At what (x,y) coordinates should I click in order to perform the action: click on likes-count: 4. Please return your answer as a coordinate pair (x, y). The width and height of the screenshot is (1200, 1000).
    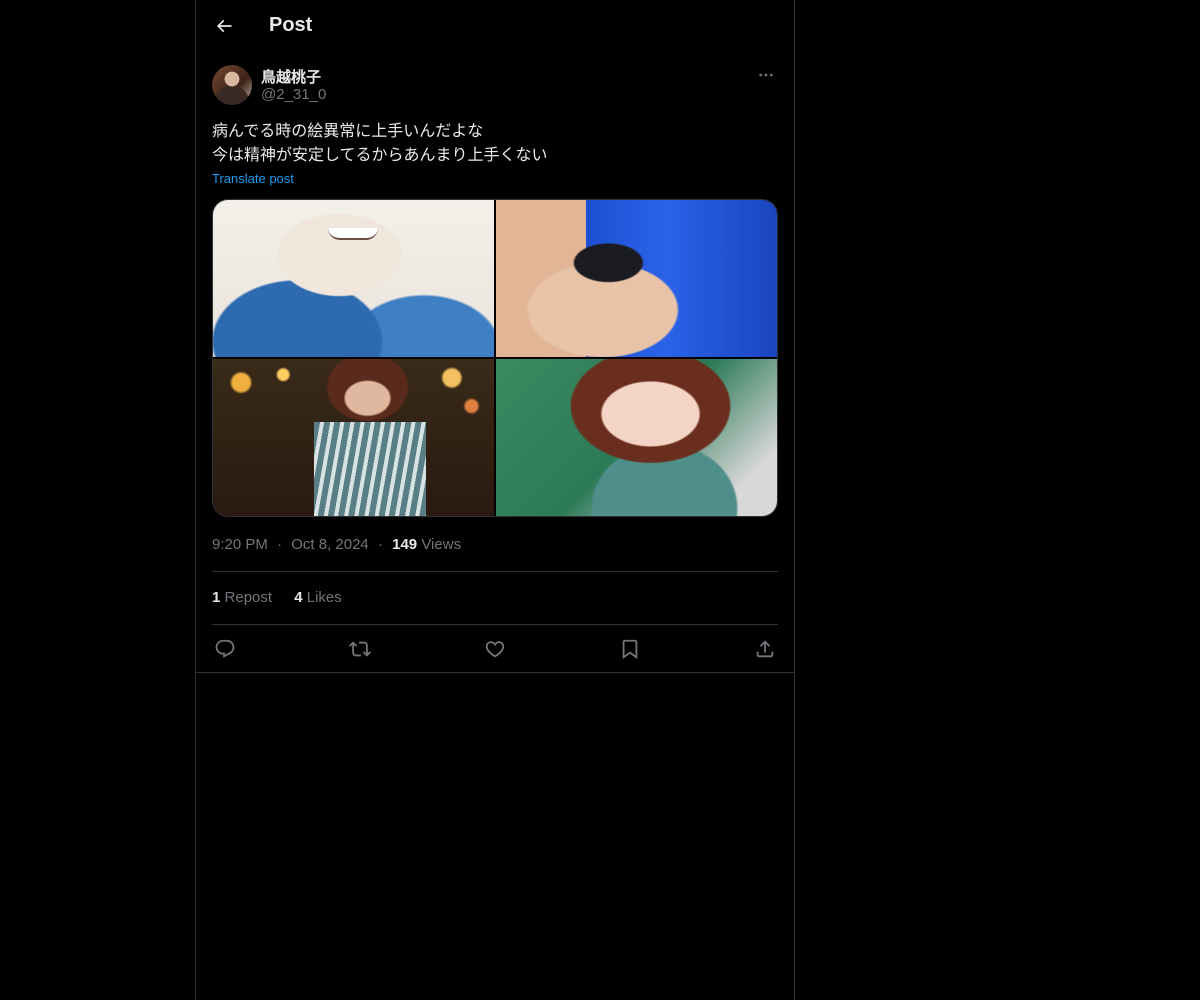
    Looking at the image, I should click on (298, 597).